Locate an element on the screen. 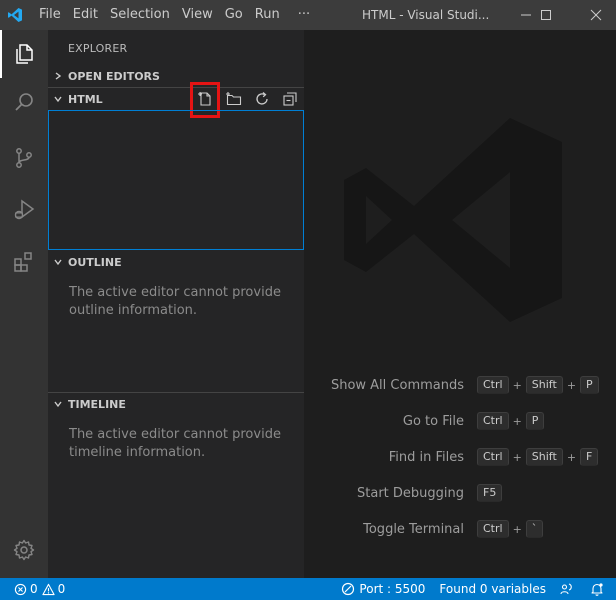 The width and height of the screenshot is (616, 600). chevron-right-icon is located at coordinates (58, 76).